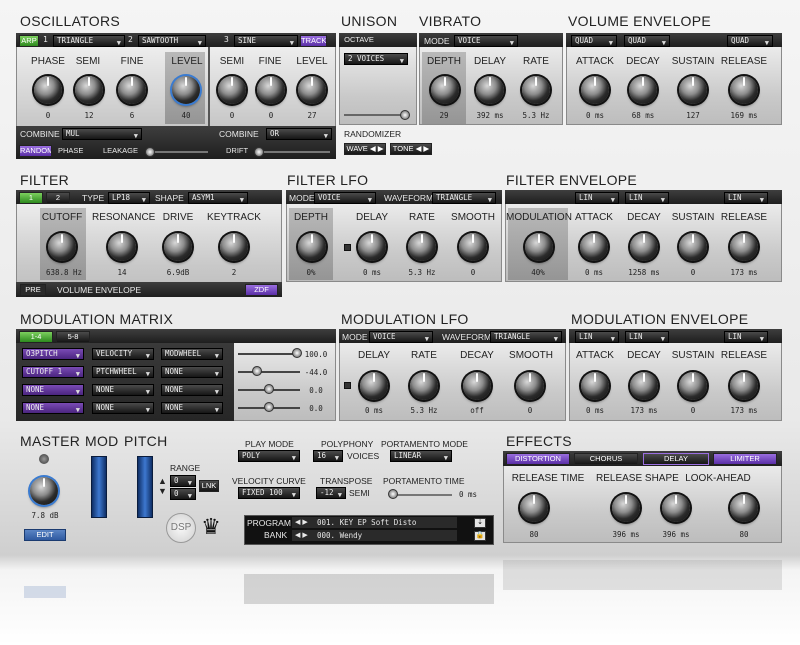 The image size is (800, 645). What do you see at coordinates (490, 90) in the screenshot?
I see `vibrato-delay-knob` at bounding box center [490, 90].